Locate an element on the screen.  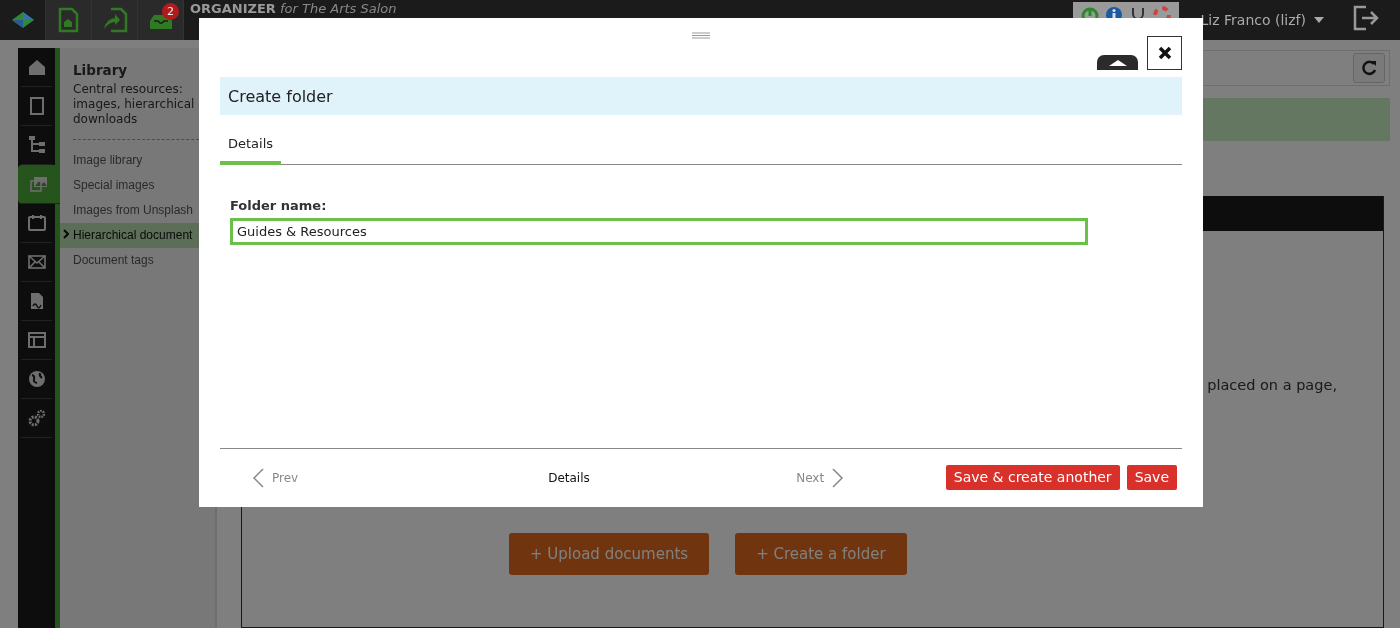
sidebar-title: Library is located at coordinates (101, 70).